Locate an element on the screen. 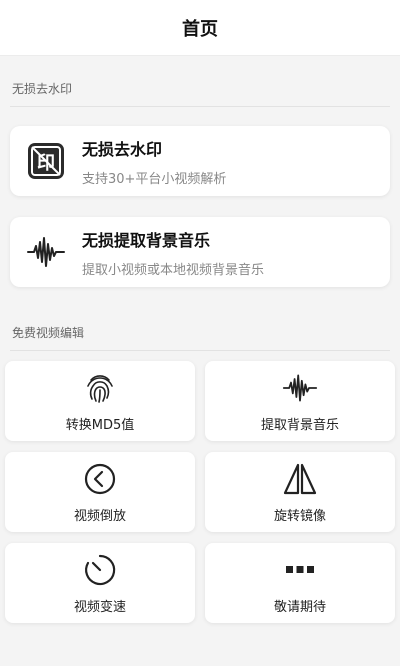  tool-extract-music: 提取背景音乐 is located at coordinates (300, 401).